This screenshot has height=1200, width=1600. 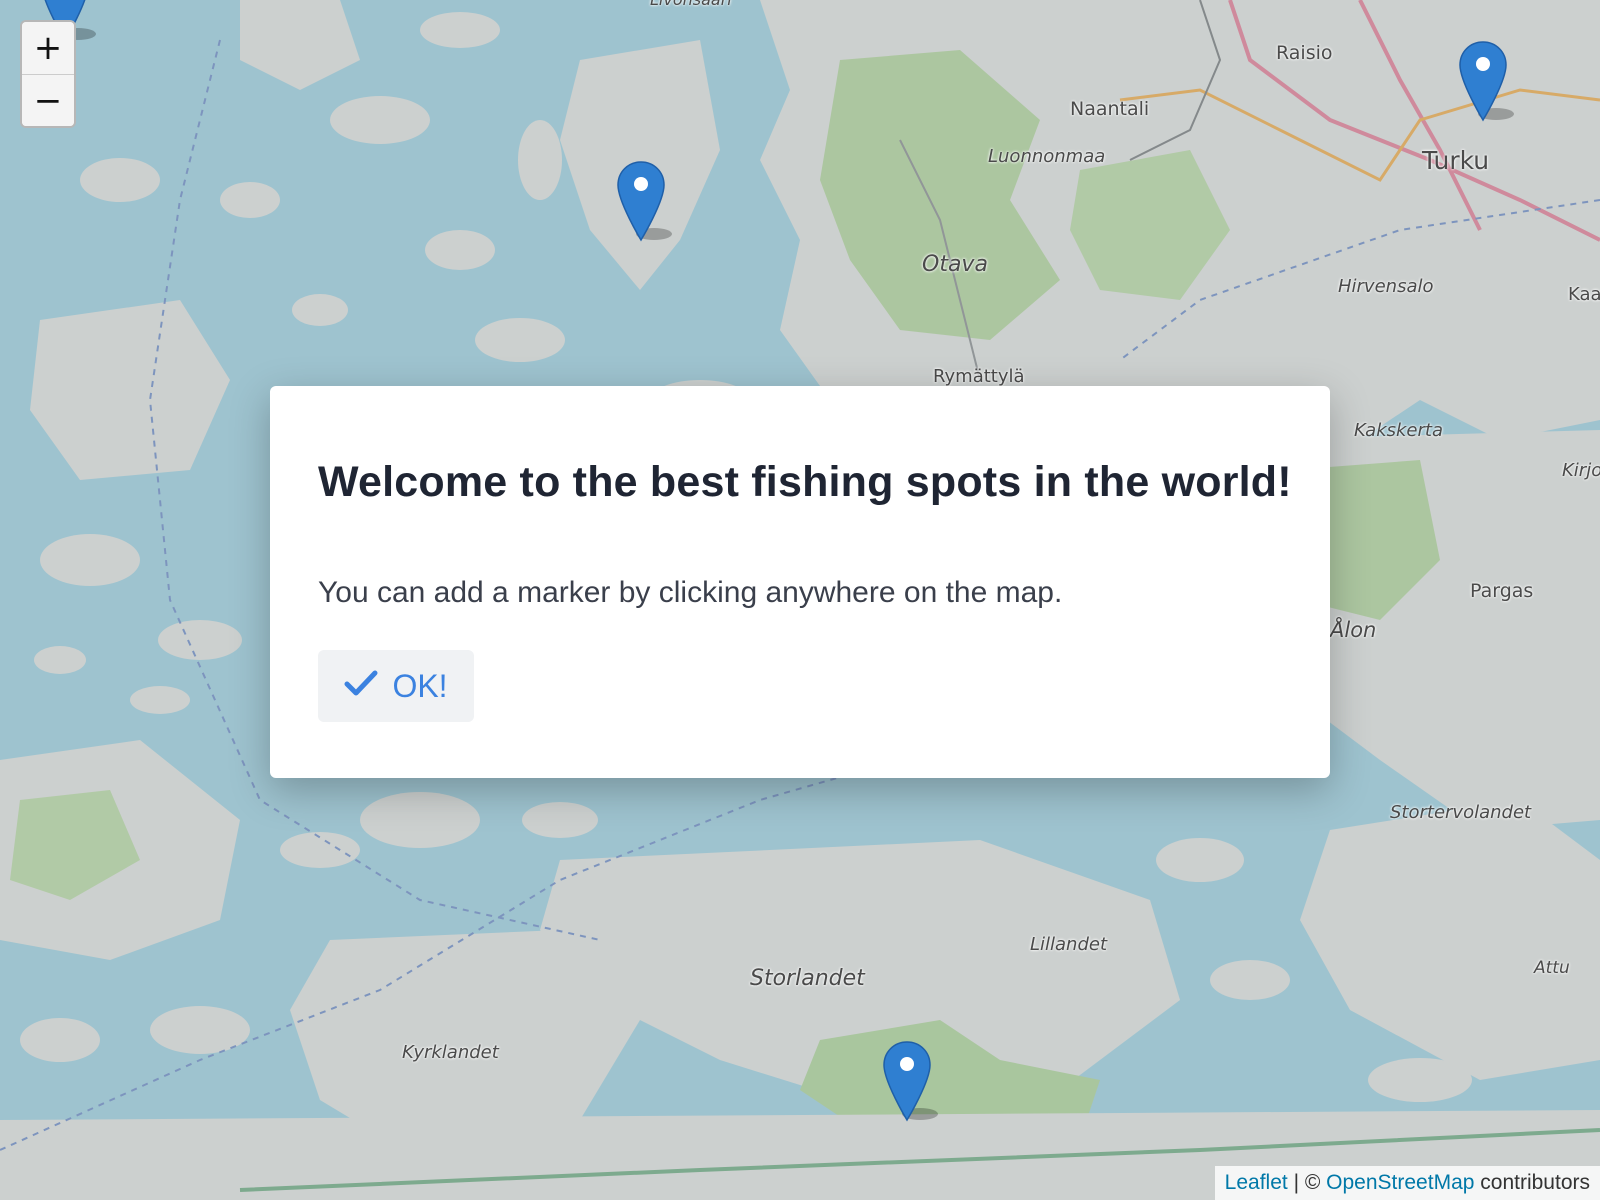 What do you see at coordinates (1456, 160) in the screenshot?
I see `place-label-turku: Turku` at bounding box center [1456, 160].